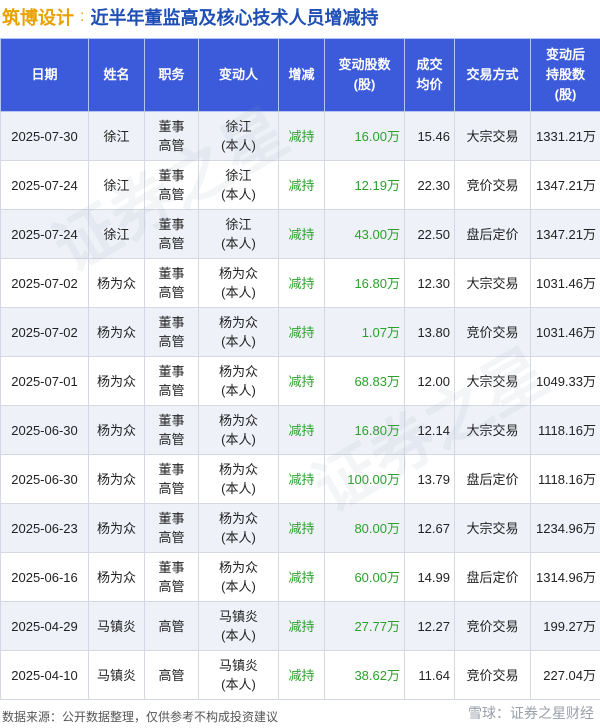 This screenshot has width=600, height=728. What do you see at coordinates (171, 626) in the screenshot?
I see `position-cell: 高管` at bounding box center [171, 626].